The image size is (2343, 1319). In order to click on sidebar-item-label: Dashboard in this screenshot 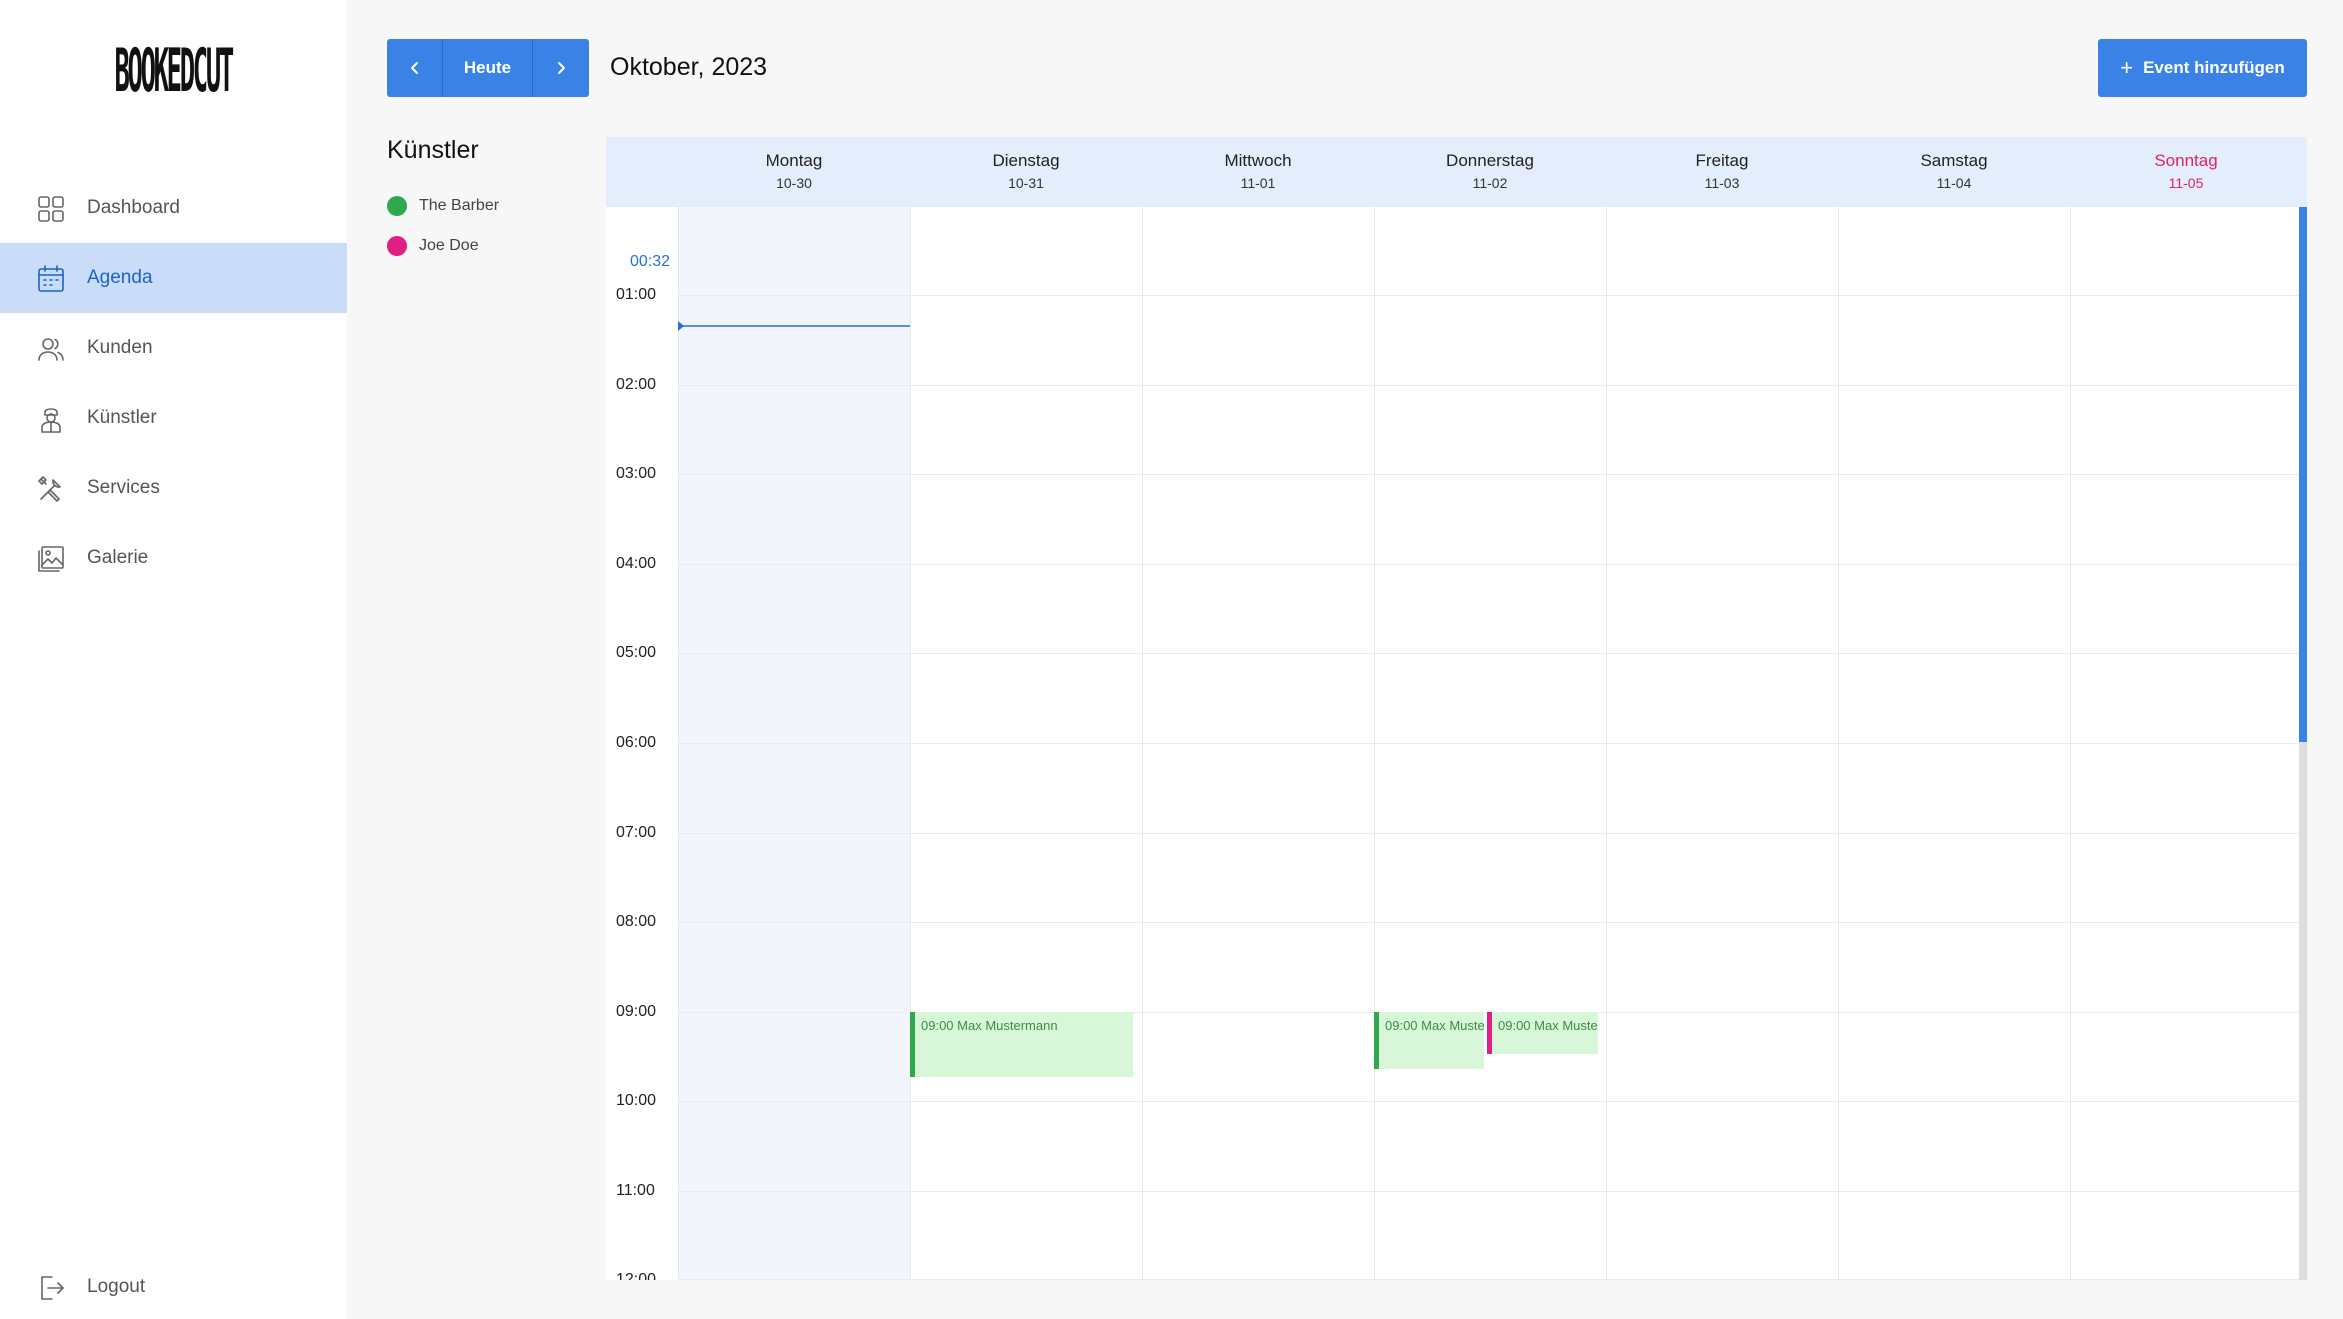, I will do `click(133, 207)`.